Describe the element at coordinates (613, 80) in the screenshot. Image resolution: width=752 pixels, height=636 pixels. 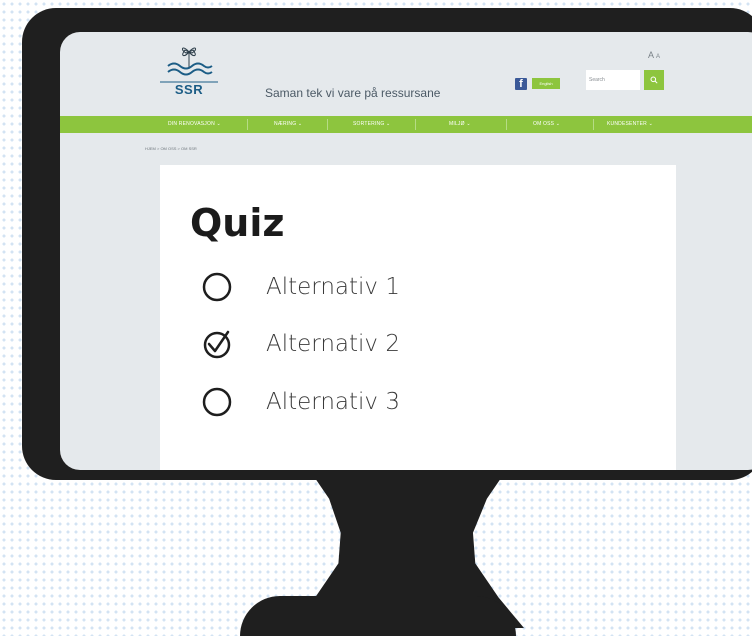
I see `search-input` at that location.